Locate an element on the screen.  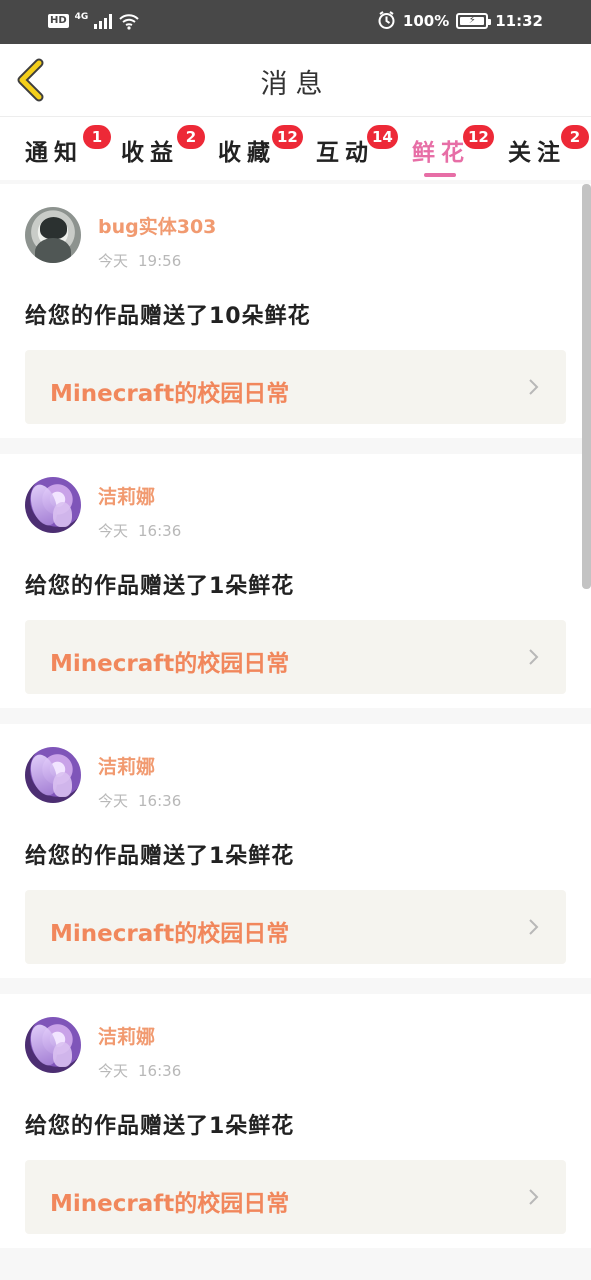
page-header: 消息 is located at coordinates (295, 80).